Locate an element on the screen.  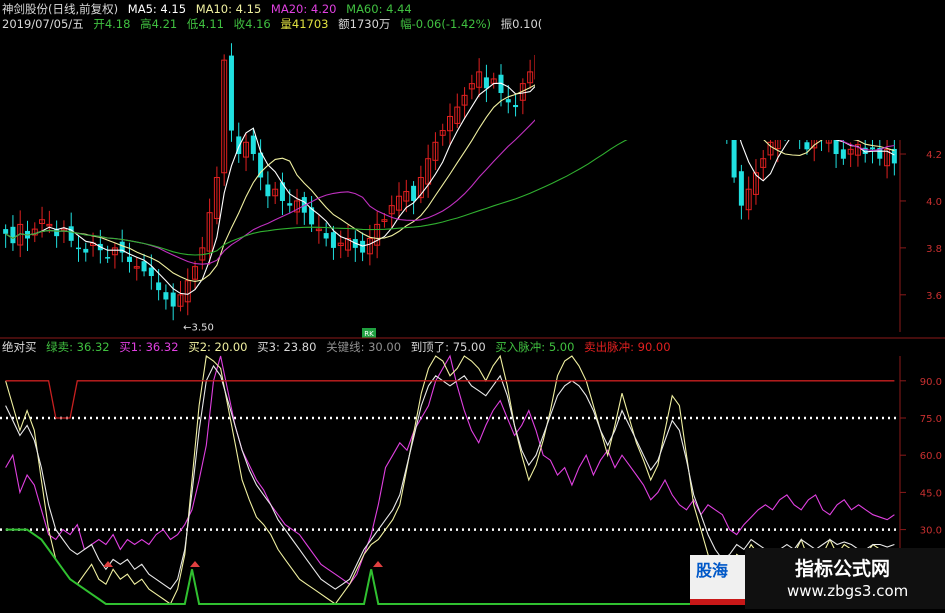
high-label: 高4.21 is located at coordinates (159, 24).